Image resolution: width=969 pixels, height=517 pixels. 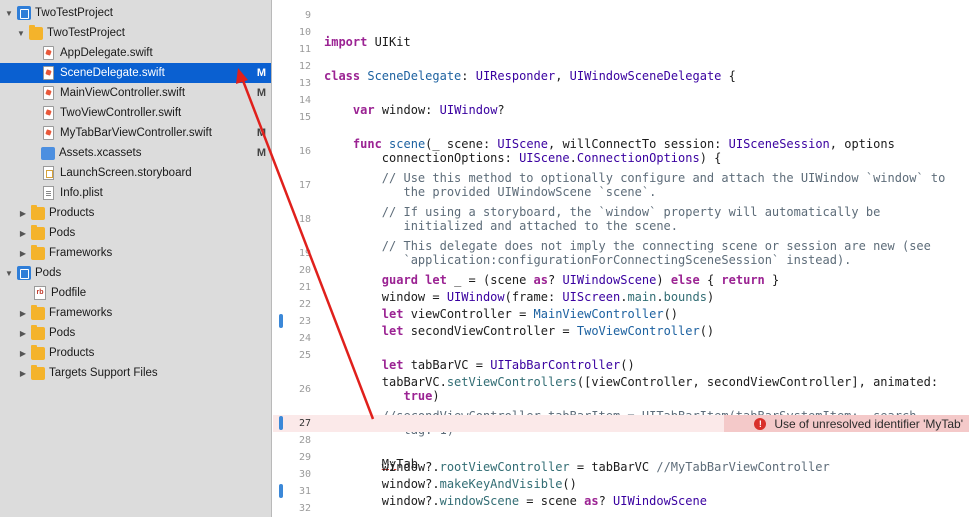 What do you see at coordinates (621, 470) in the screenshot?
I see `code-line: 29 window?.makeKeyAndVisible()` at bounding box center [621, 470].